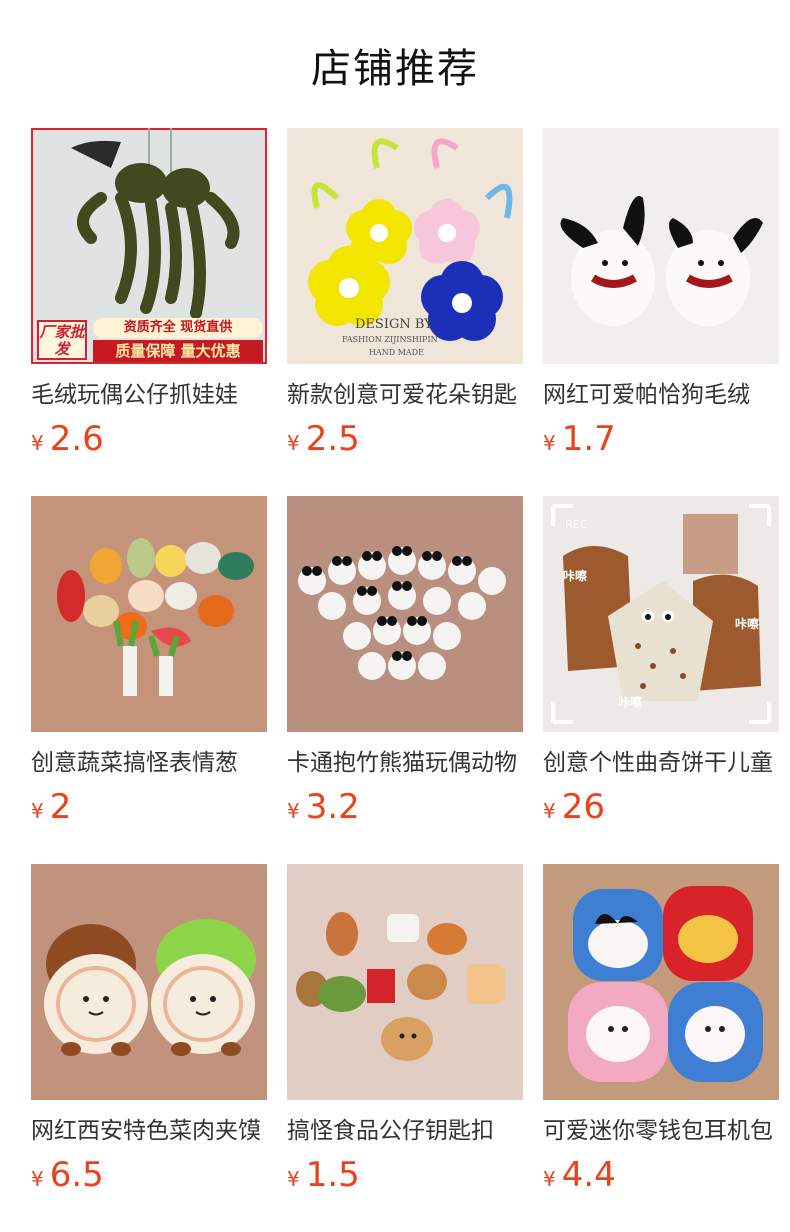  I want to click on product-price: ¥2, so click(149, 810).